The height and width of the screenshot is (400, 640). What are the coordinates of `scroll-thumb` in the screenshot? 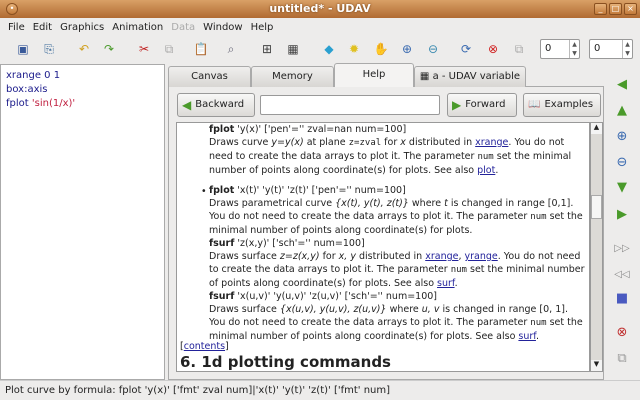 It's located at (596, 207).